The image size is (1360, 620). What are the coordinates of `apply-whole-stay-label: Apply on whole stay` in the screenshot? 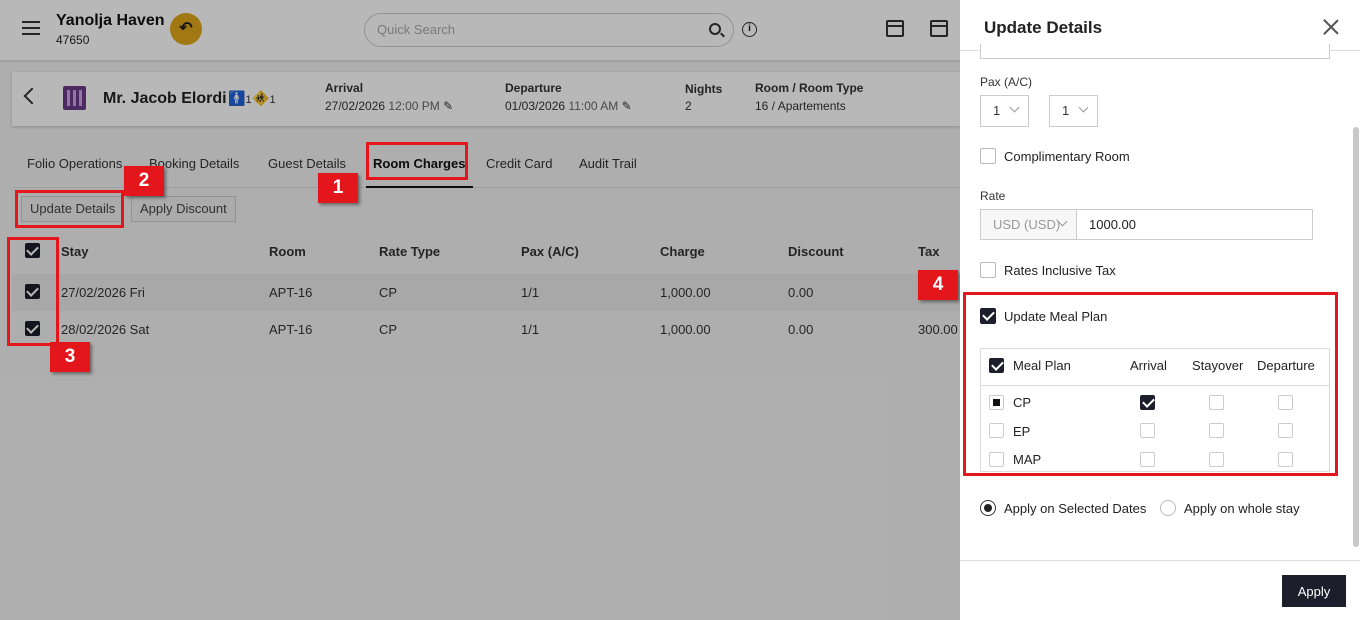 It's located at (1242, 508).